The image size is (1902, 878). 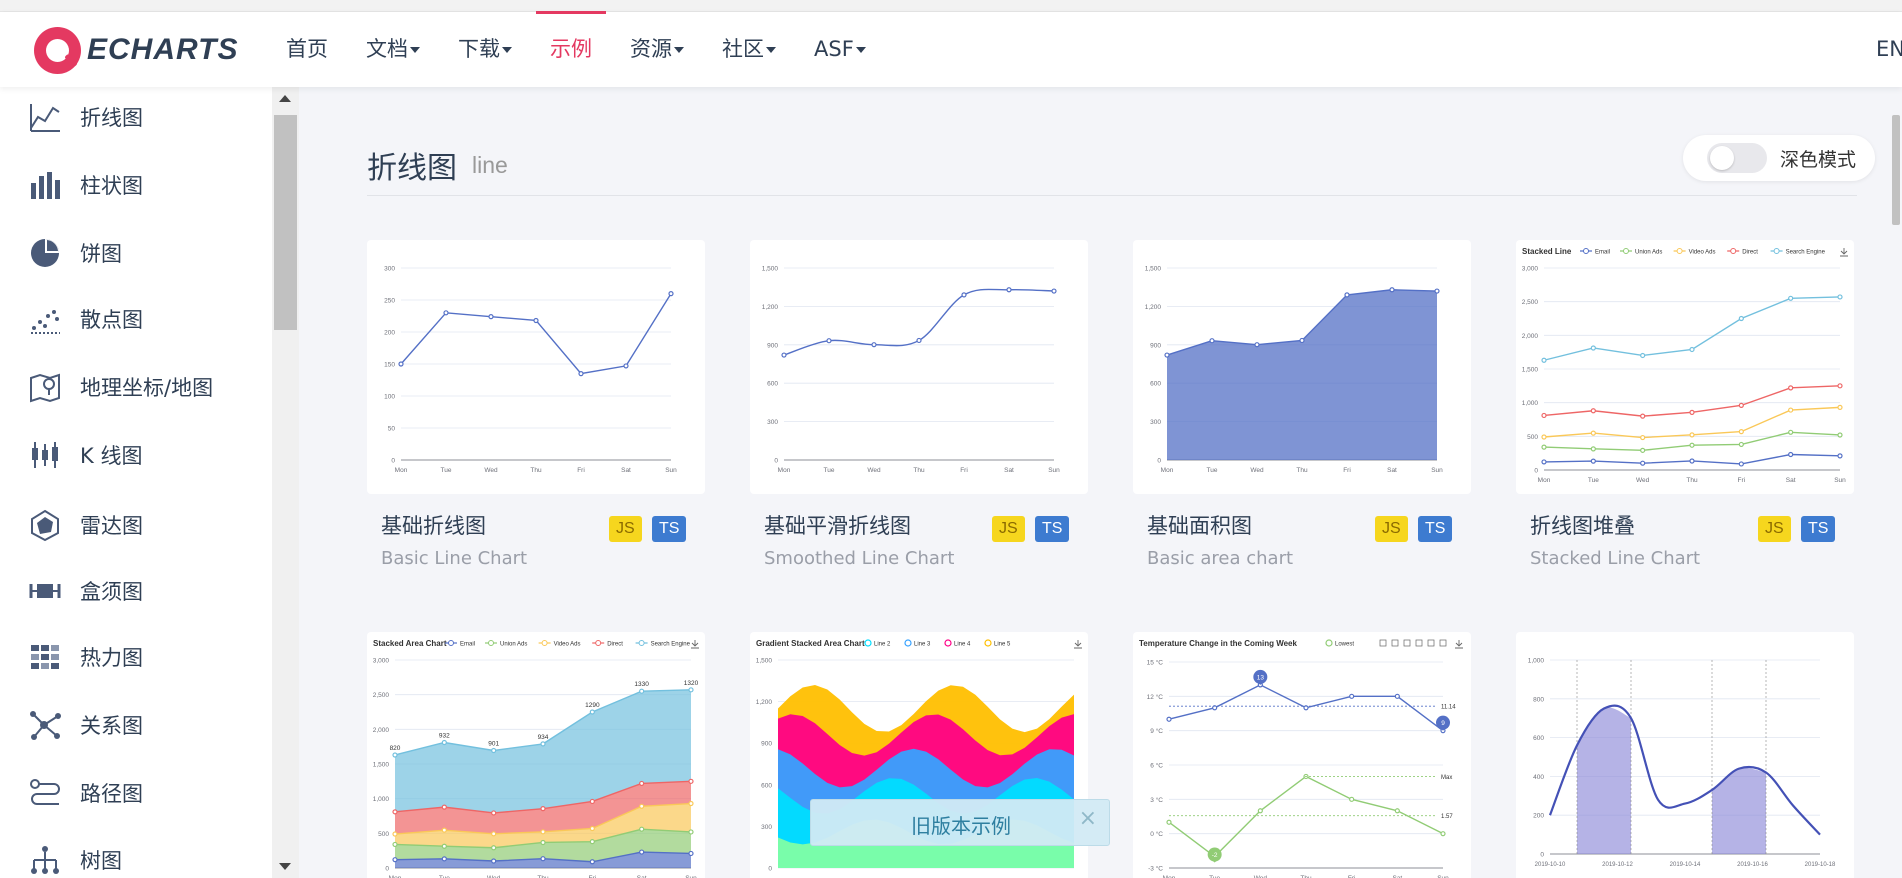 What do you see at coordinates (75, 253) in the screenshot?
I see `sidebar-item-2: 饼图` at bounding box center [75, 253].